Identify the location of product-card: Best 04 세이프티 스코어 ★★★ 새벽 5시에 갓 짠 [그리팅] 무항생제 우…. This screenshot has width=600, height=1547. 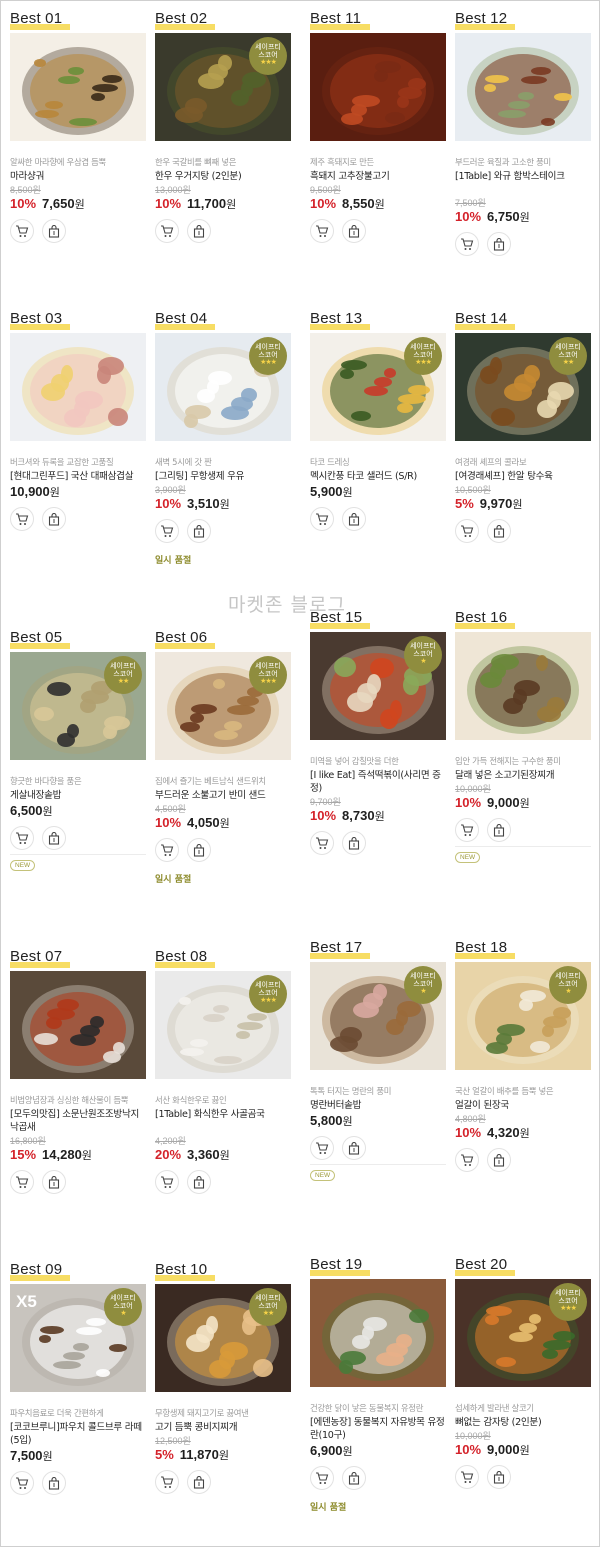
(223, 453).